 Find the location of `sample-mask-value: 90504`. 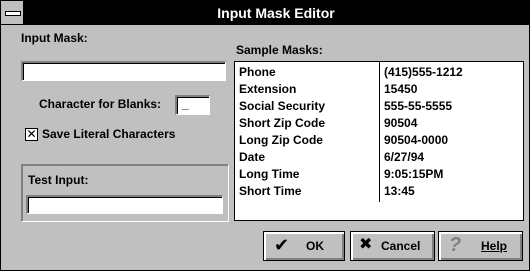

sample-mask-value: 90504 is located at coordinates (401, 123).